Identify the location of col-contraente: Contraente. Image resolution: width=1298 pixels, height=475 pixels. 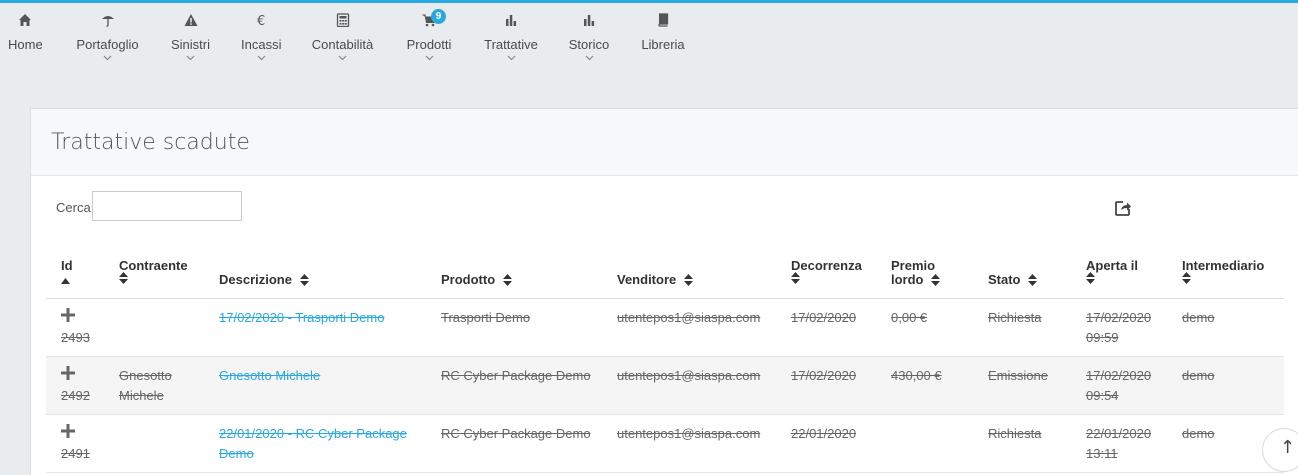
(154, 269).